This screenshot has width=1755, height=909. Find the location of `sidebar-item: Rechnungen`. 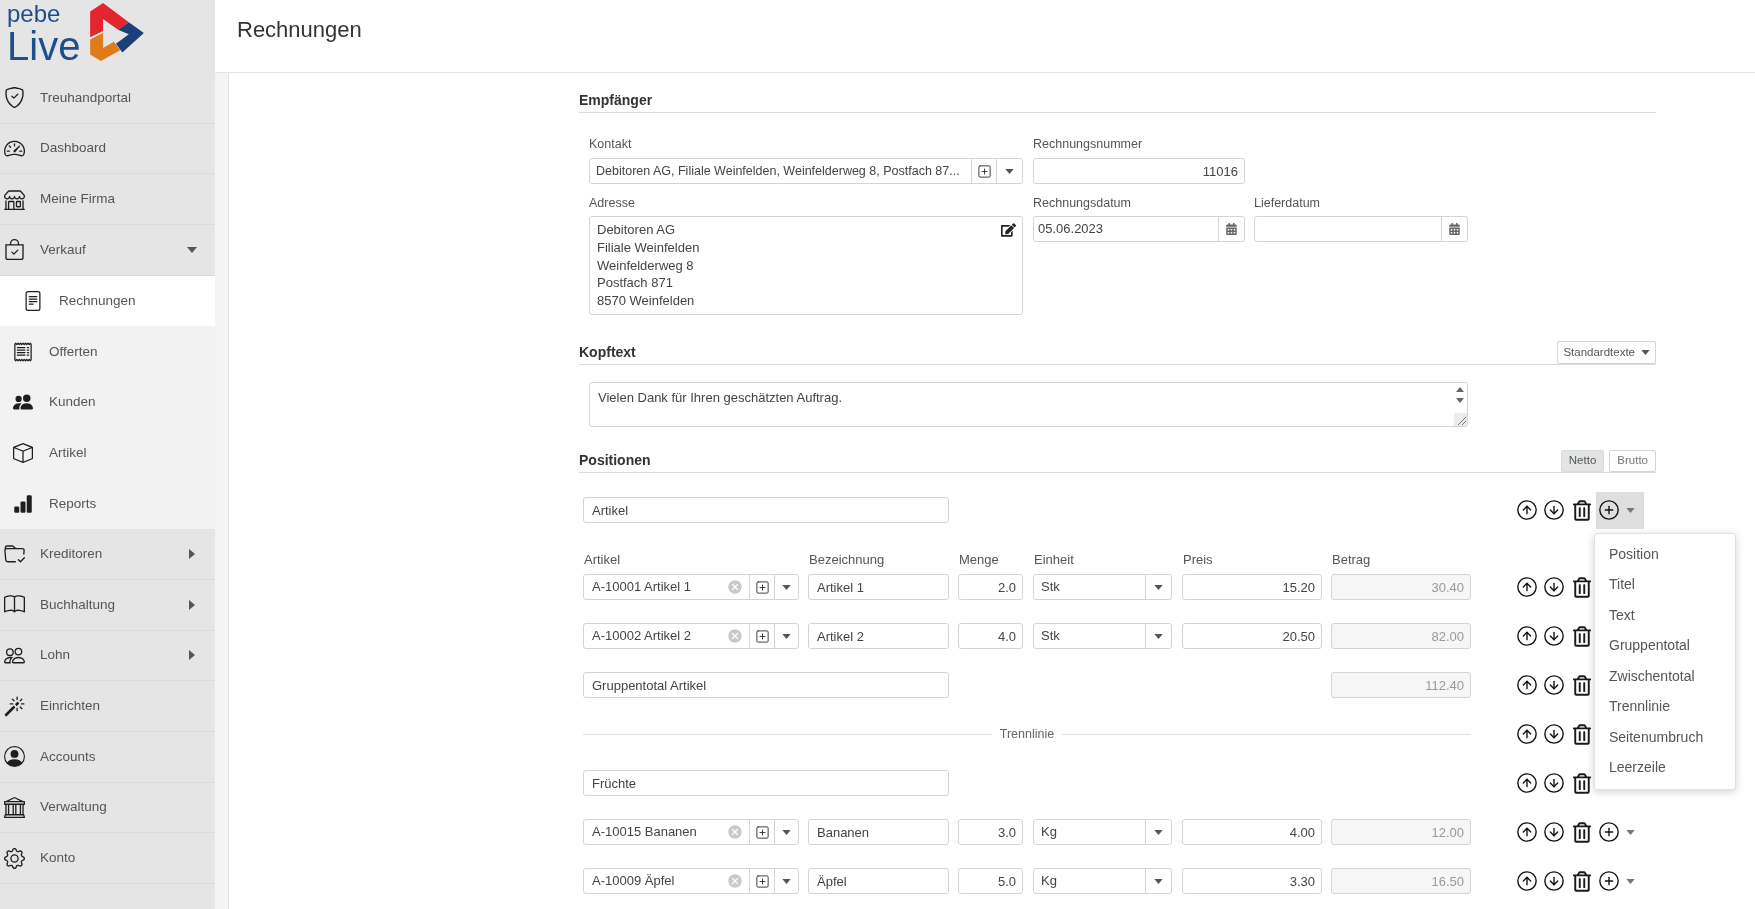

sidebar-item: Rechnungen is located at coordinates (107, 301).